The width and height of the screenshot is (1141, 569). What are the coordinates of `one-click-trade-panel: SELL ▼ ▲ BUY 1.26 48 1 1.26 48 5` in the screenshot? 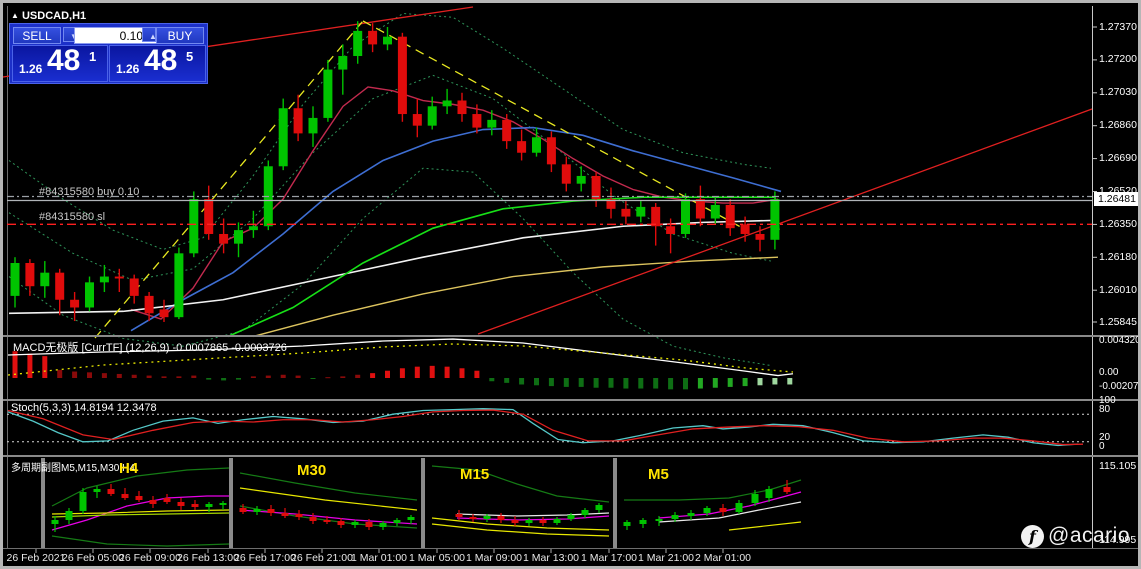 It's located at (108, 53).